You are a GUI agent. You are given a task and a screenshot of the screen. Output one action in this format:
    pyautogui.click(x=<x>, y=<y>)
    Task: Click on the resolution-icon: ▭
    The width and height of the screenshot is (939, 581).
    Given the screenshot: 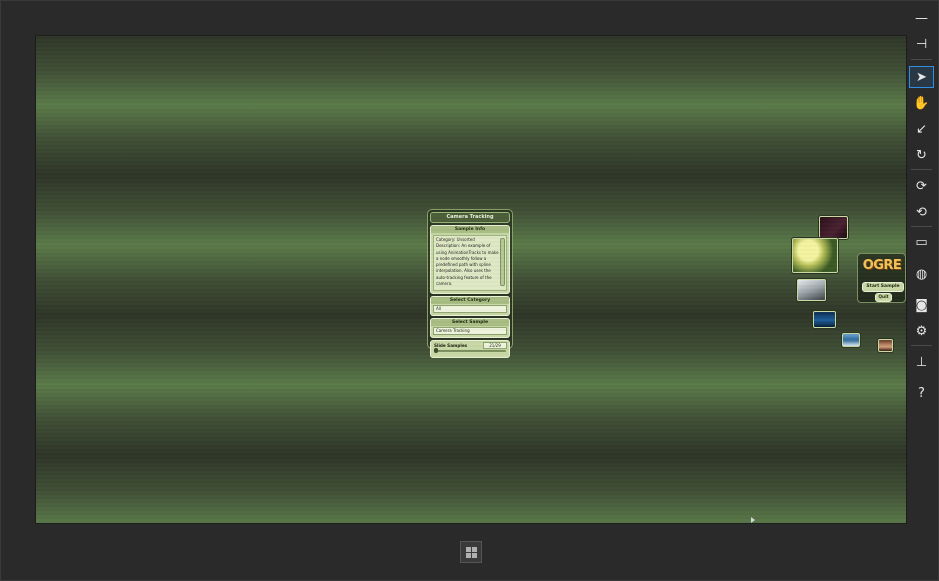 What is the action you would take?
    pyautogui.click(x=921, y=242)
    